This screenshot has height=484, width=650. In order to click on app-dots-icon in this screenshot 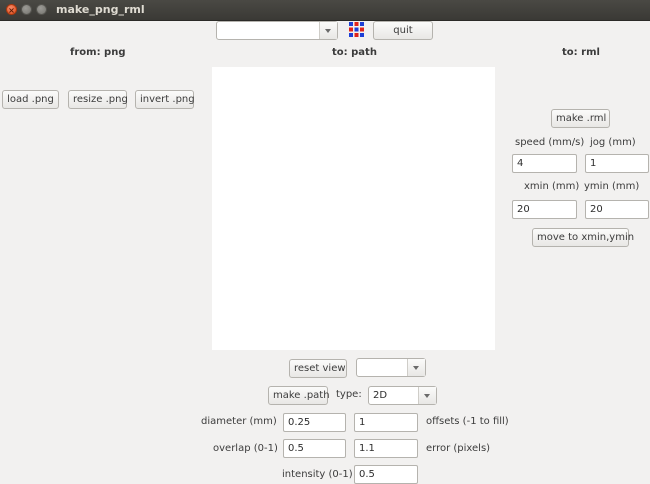, I will do `click(356, 29)`.